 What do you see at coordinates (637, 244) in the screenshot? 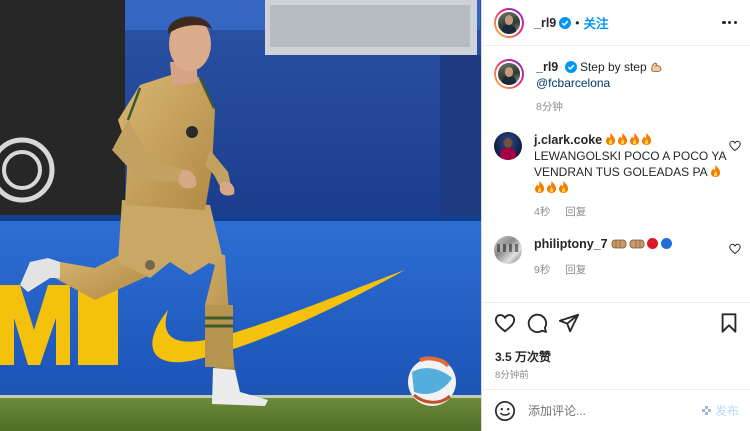
I see `right-facing-fist-emoji-icon` at bounding box center [637, 244].